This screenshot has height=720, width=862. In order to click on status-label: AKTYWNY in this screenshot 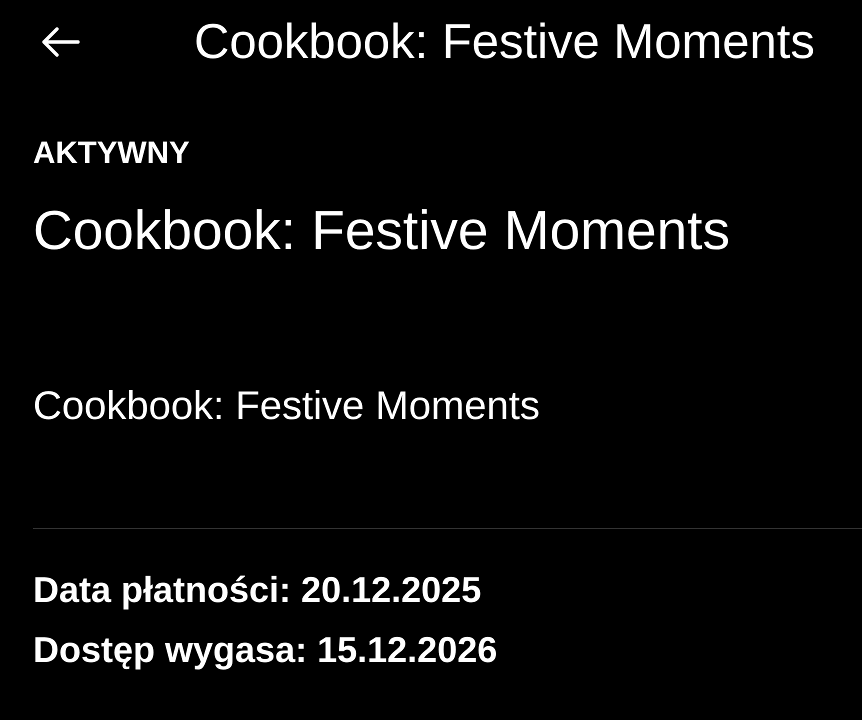, I will do `click(111, 153)`.